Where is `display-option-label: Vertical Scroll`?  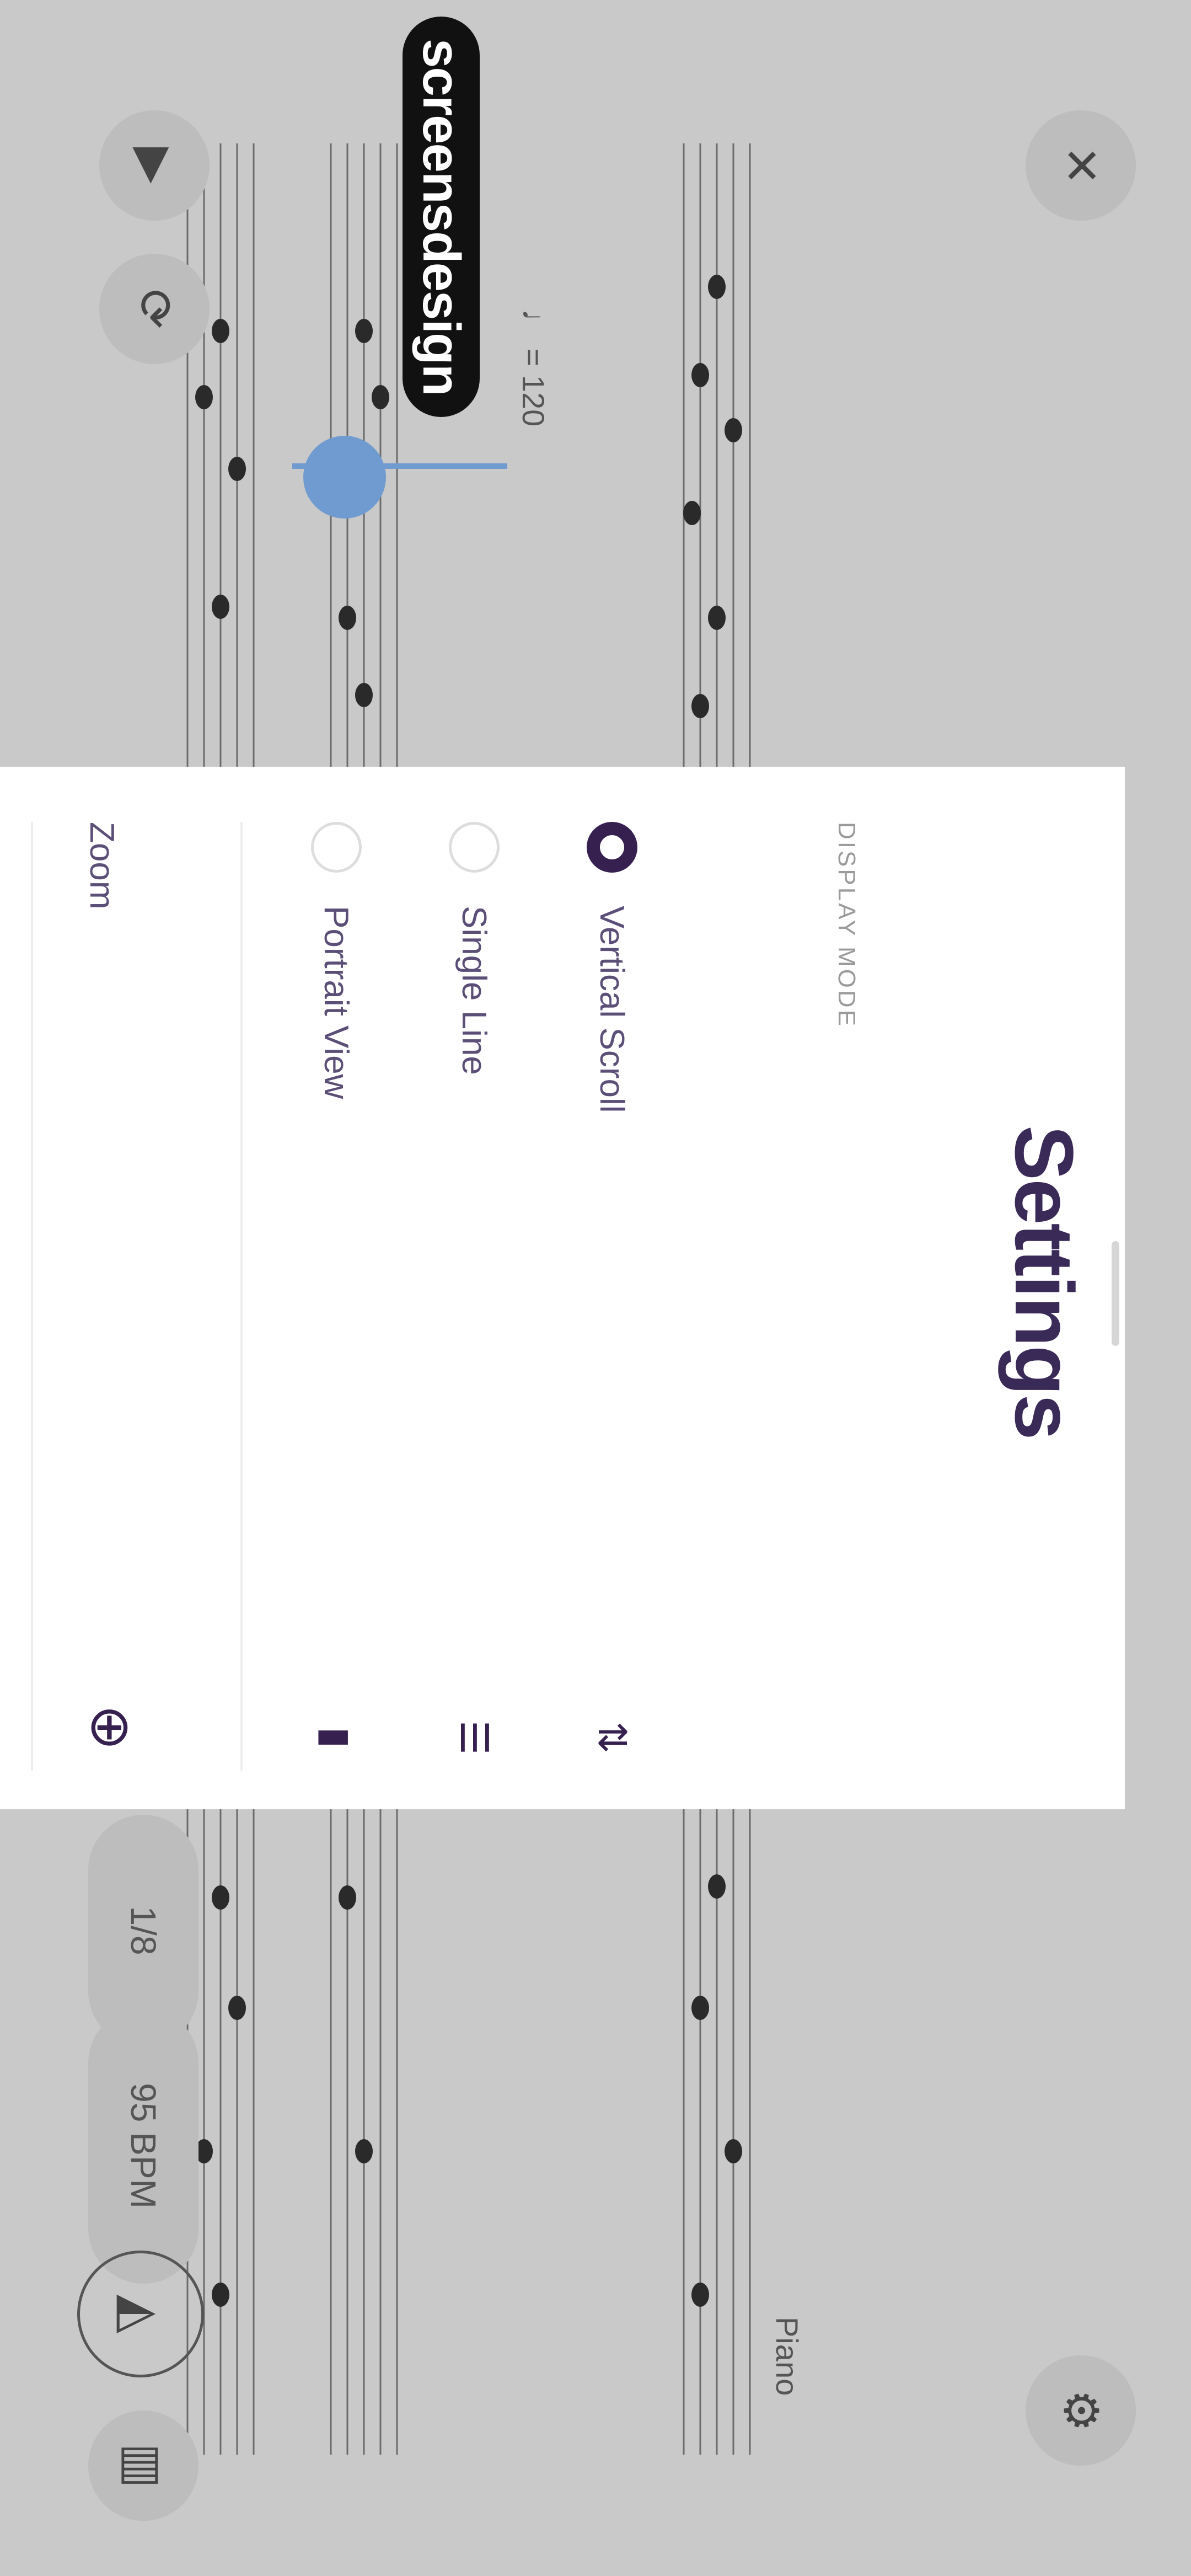
display-option-label: Vertical Scroll is located at coordinates (612, 1009).